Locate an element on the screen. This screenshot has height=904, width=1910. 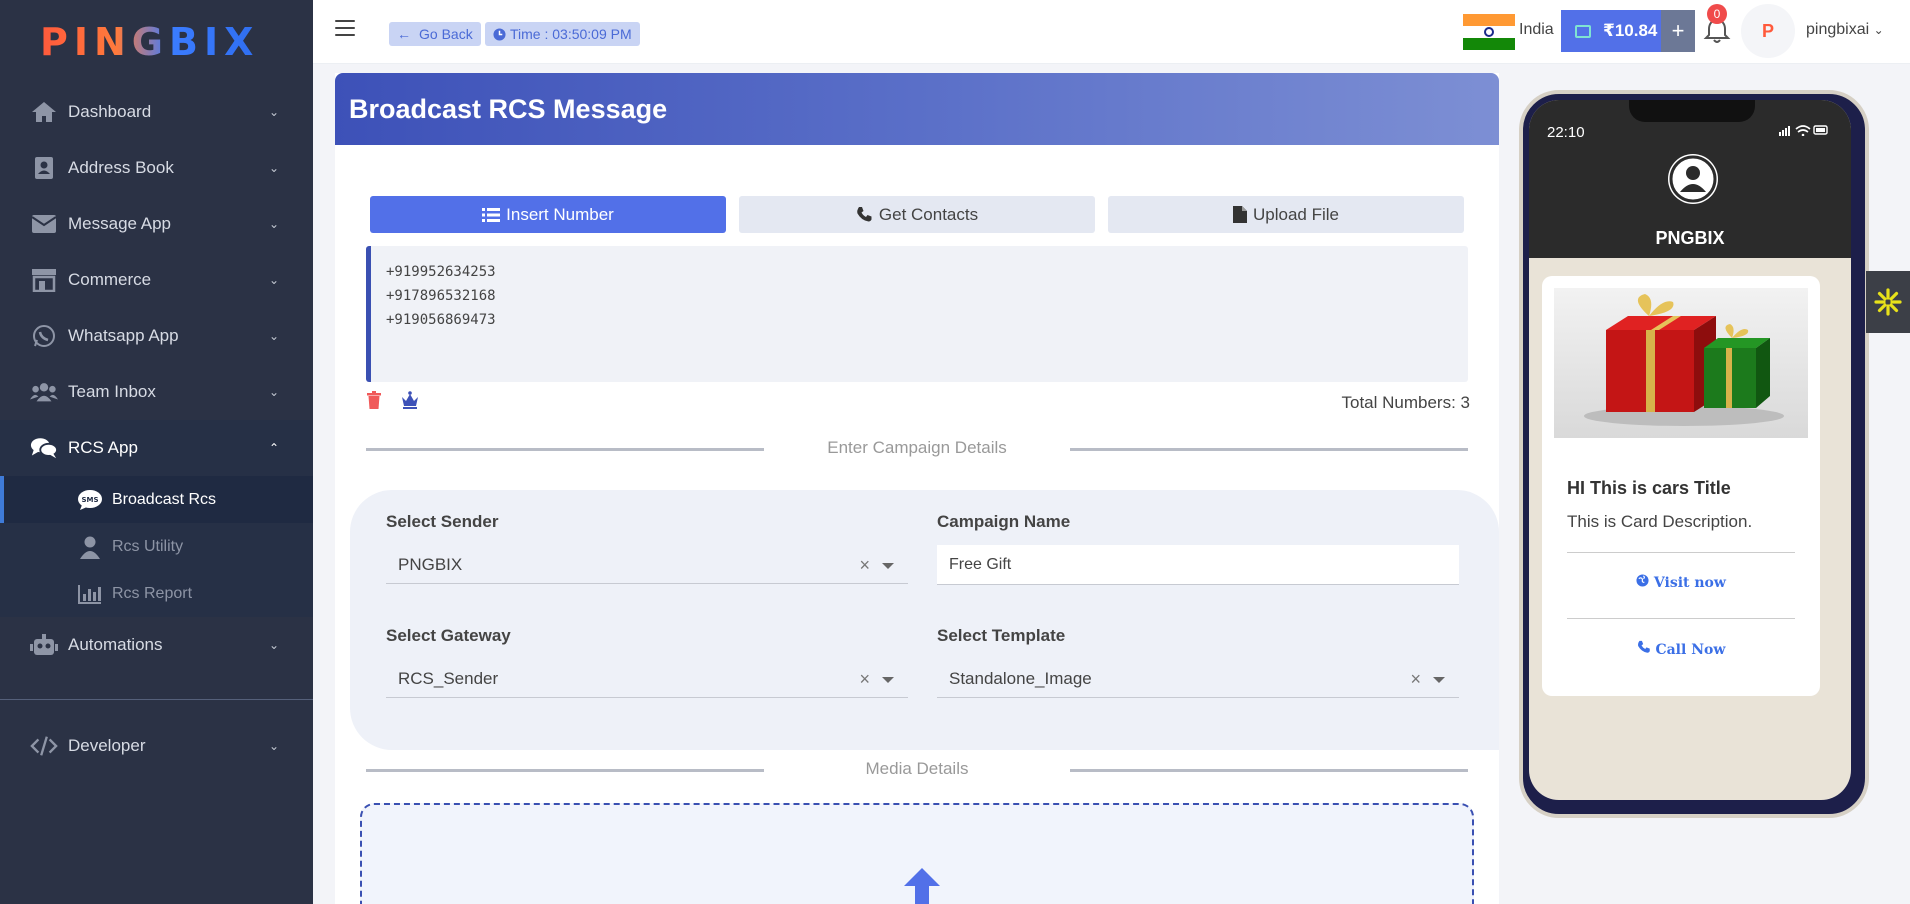
file-icon is located at coordinates (1240, 214).